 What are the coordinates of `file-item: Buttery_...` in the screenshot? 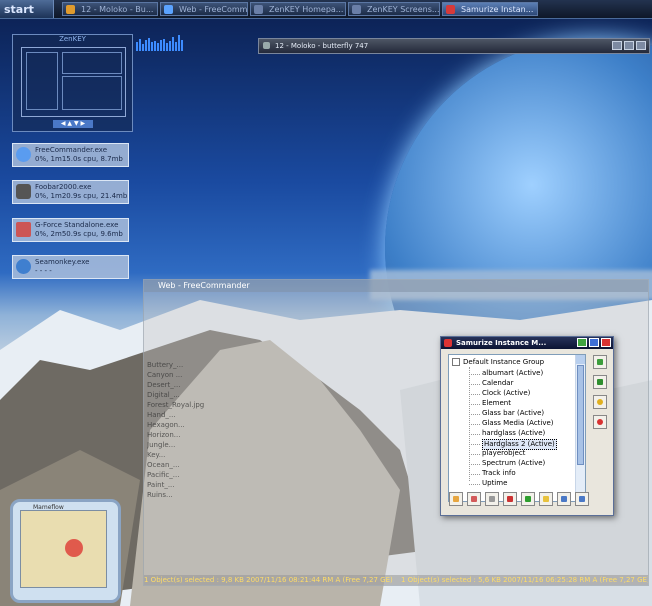 It's located at (267, 365).